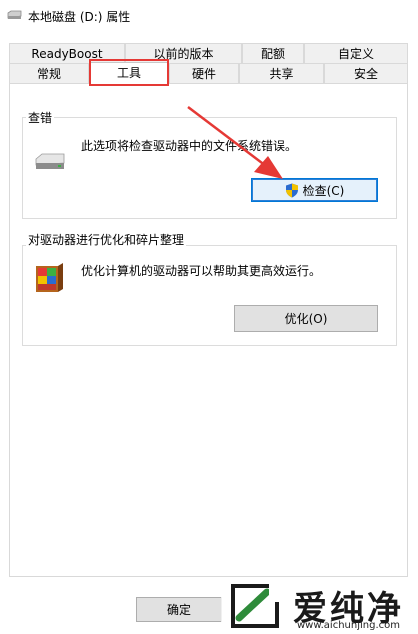  I want to click on watermark-logo-icon, so click(258, 605).